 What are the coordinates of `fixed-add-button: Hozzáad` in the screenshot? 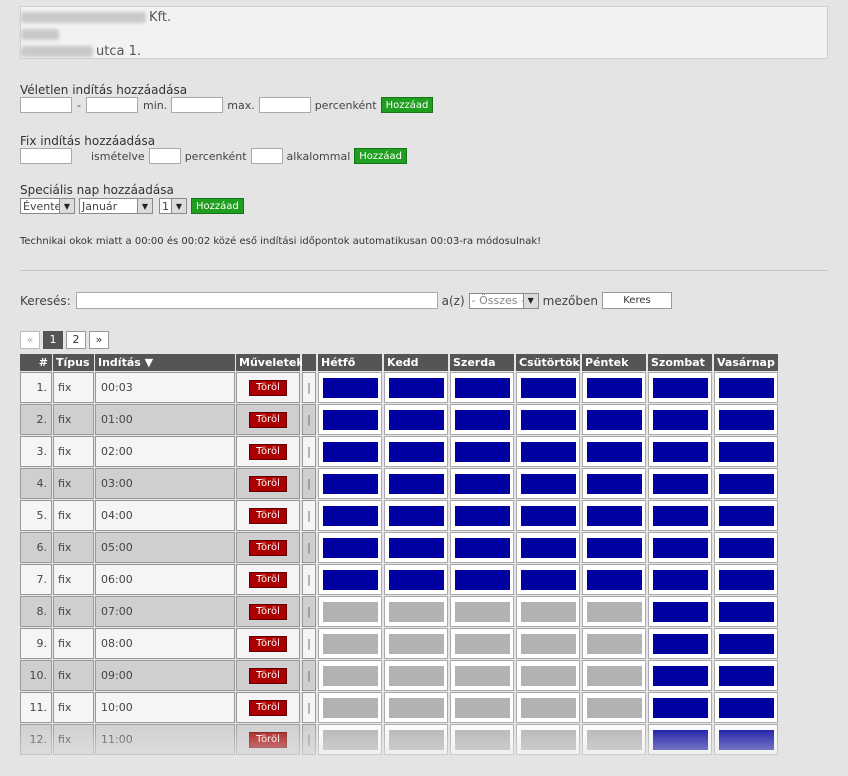 It's located at (381, 156).